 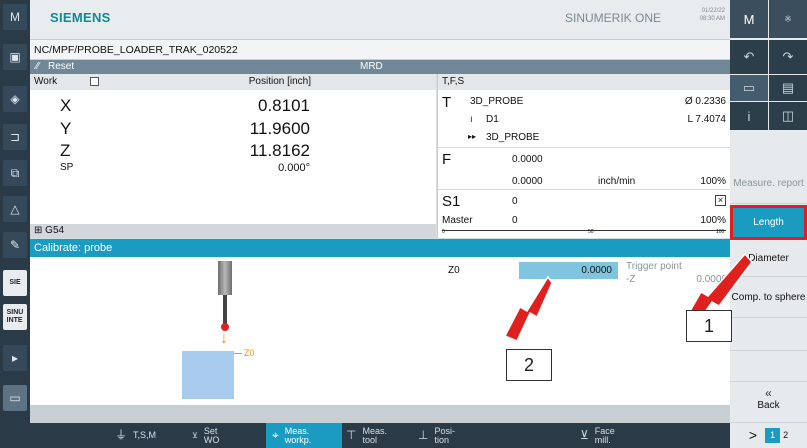 What do you see at coordinates (709, 326) in the screenshot?
I see `callout-1: 1` at bounding box center [709, 326].